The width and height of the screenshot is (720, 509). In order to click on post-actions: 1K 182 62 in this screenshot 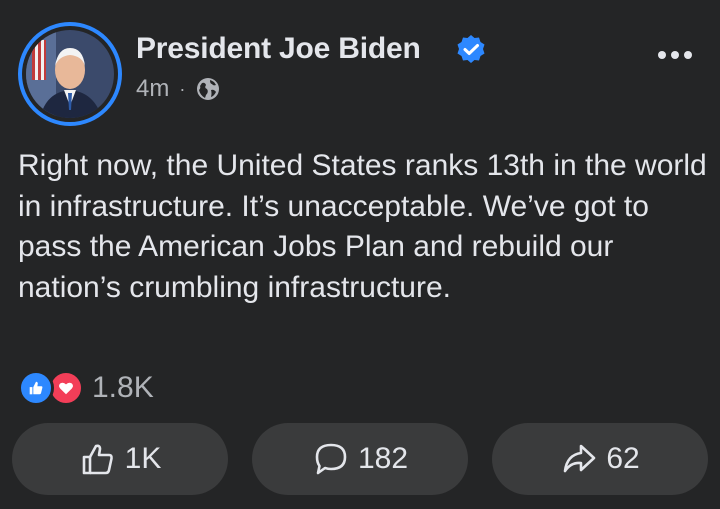, I will do `click(360, 459)`.